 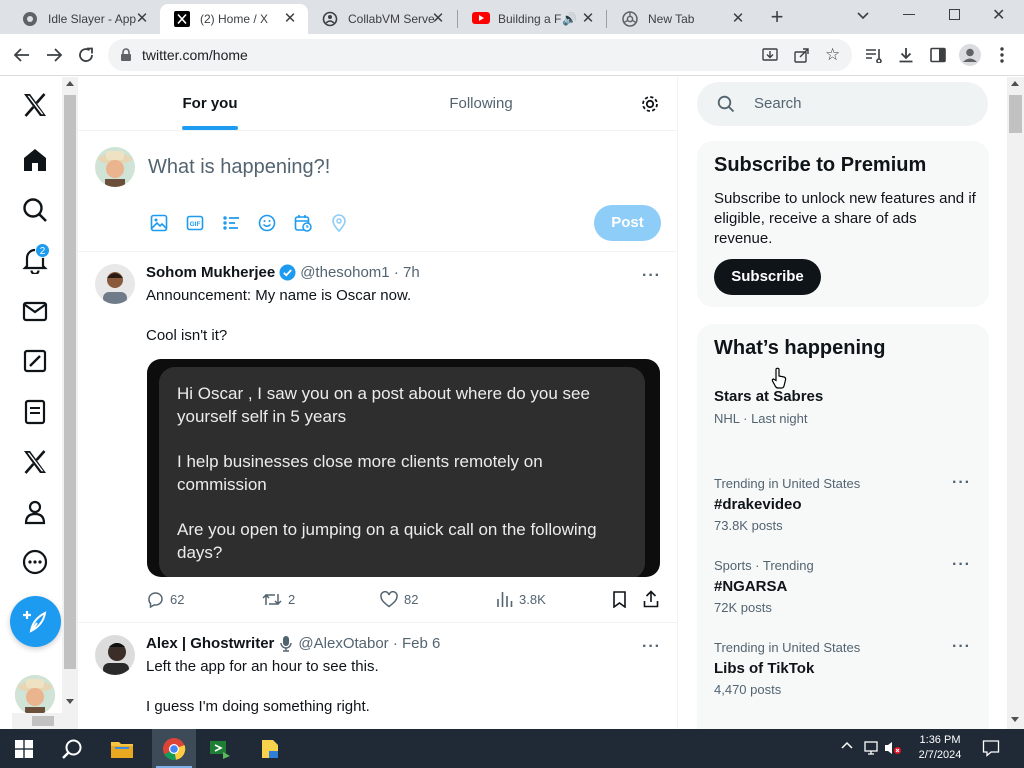 What do you see at coordinates (481, 103) in the screenshot?
I see `tab-following: Following` at bounding box center [481, 103].